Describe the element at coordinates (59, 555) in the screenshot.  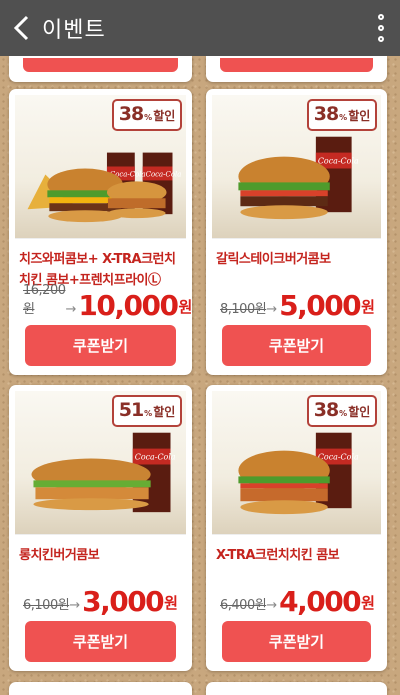
I see `product-name: 롱치킨버거콤보` at that location.